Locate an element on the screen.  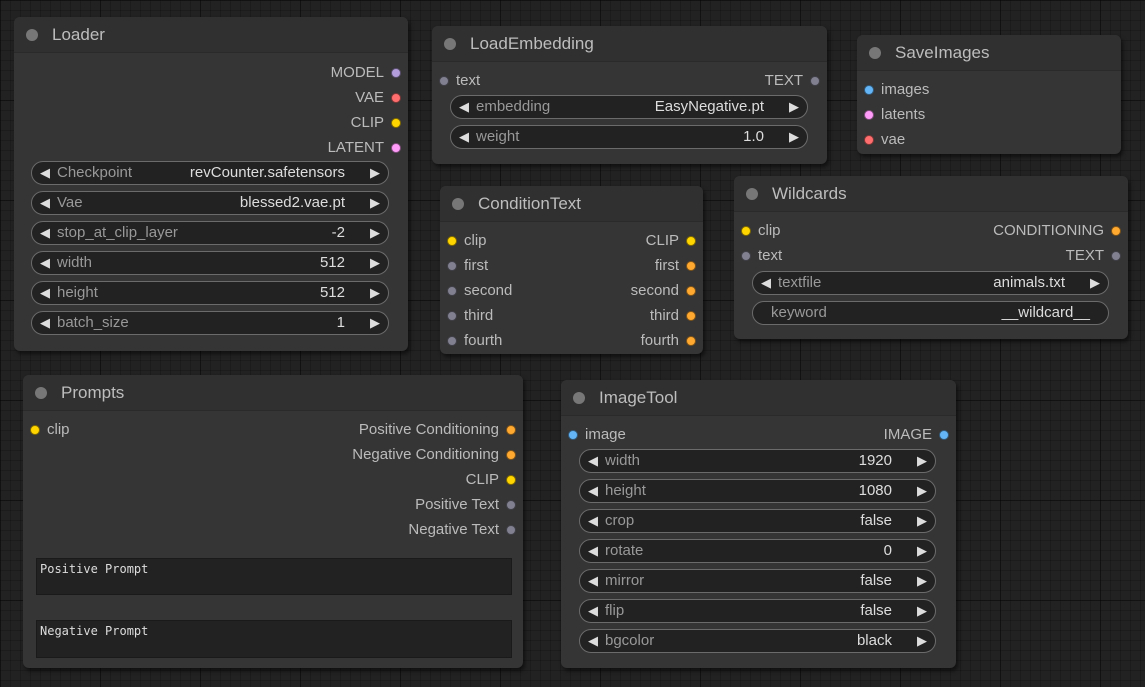
output-slot-negative-conditioning: Negative Conditioning is located at coordinates (437, 455).